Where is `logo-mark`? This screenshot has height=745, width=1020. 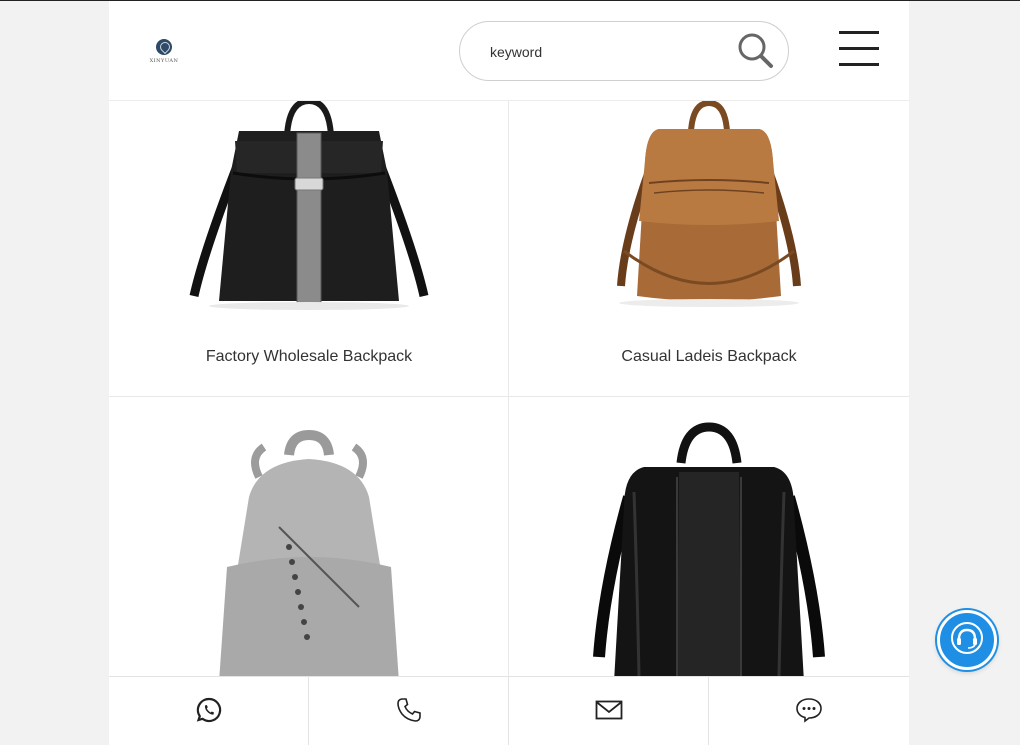
logo-mark is located at coordinates (164, 47).